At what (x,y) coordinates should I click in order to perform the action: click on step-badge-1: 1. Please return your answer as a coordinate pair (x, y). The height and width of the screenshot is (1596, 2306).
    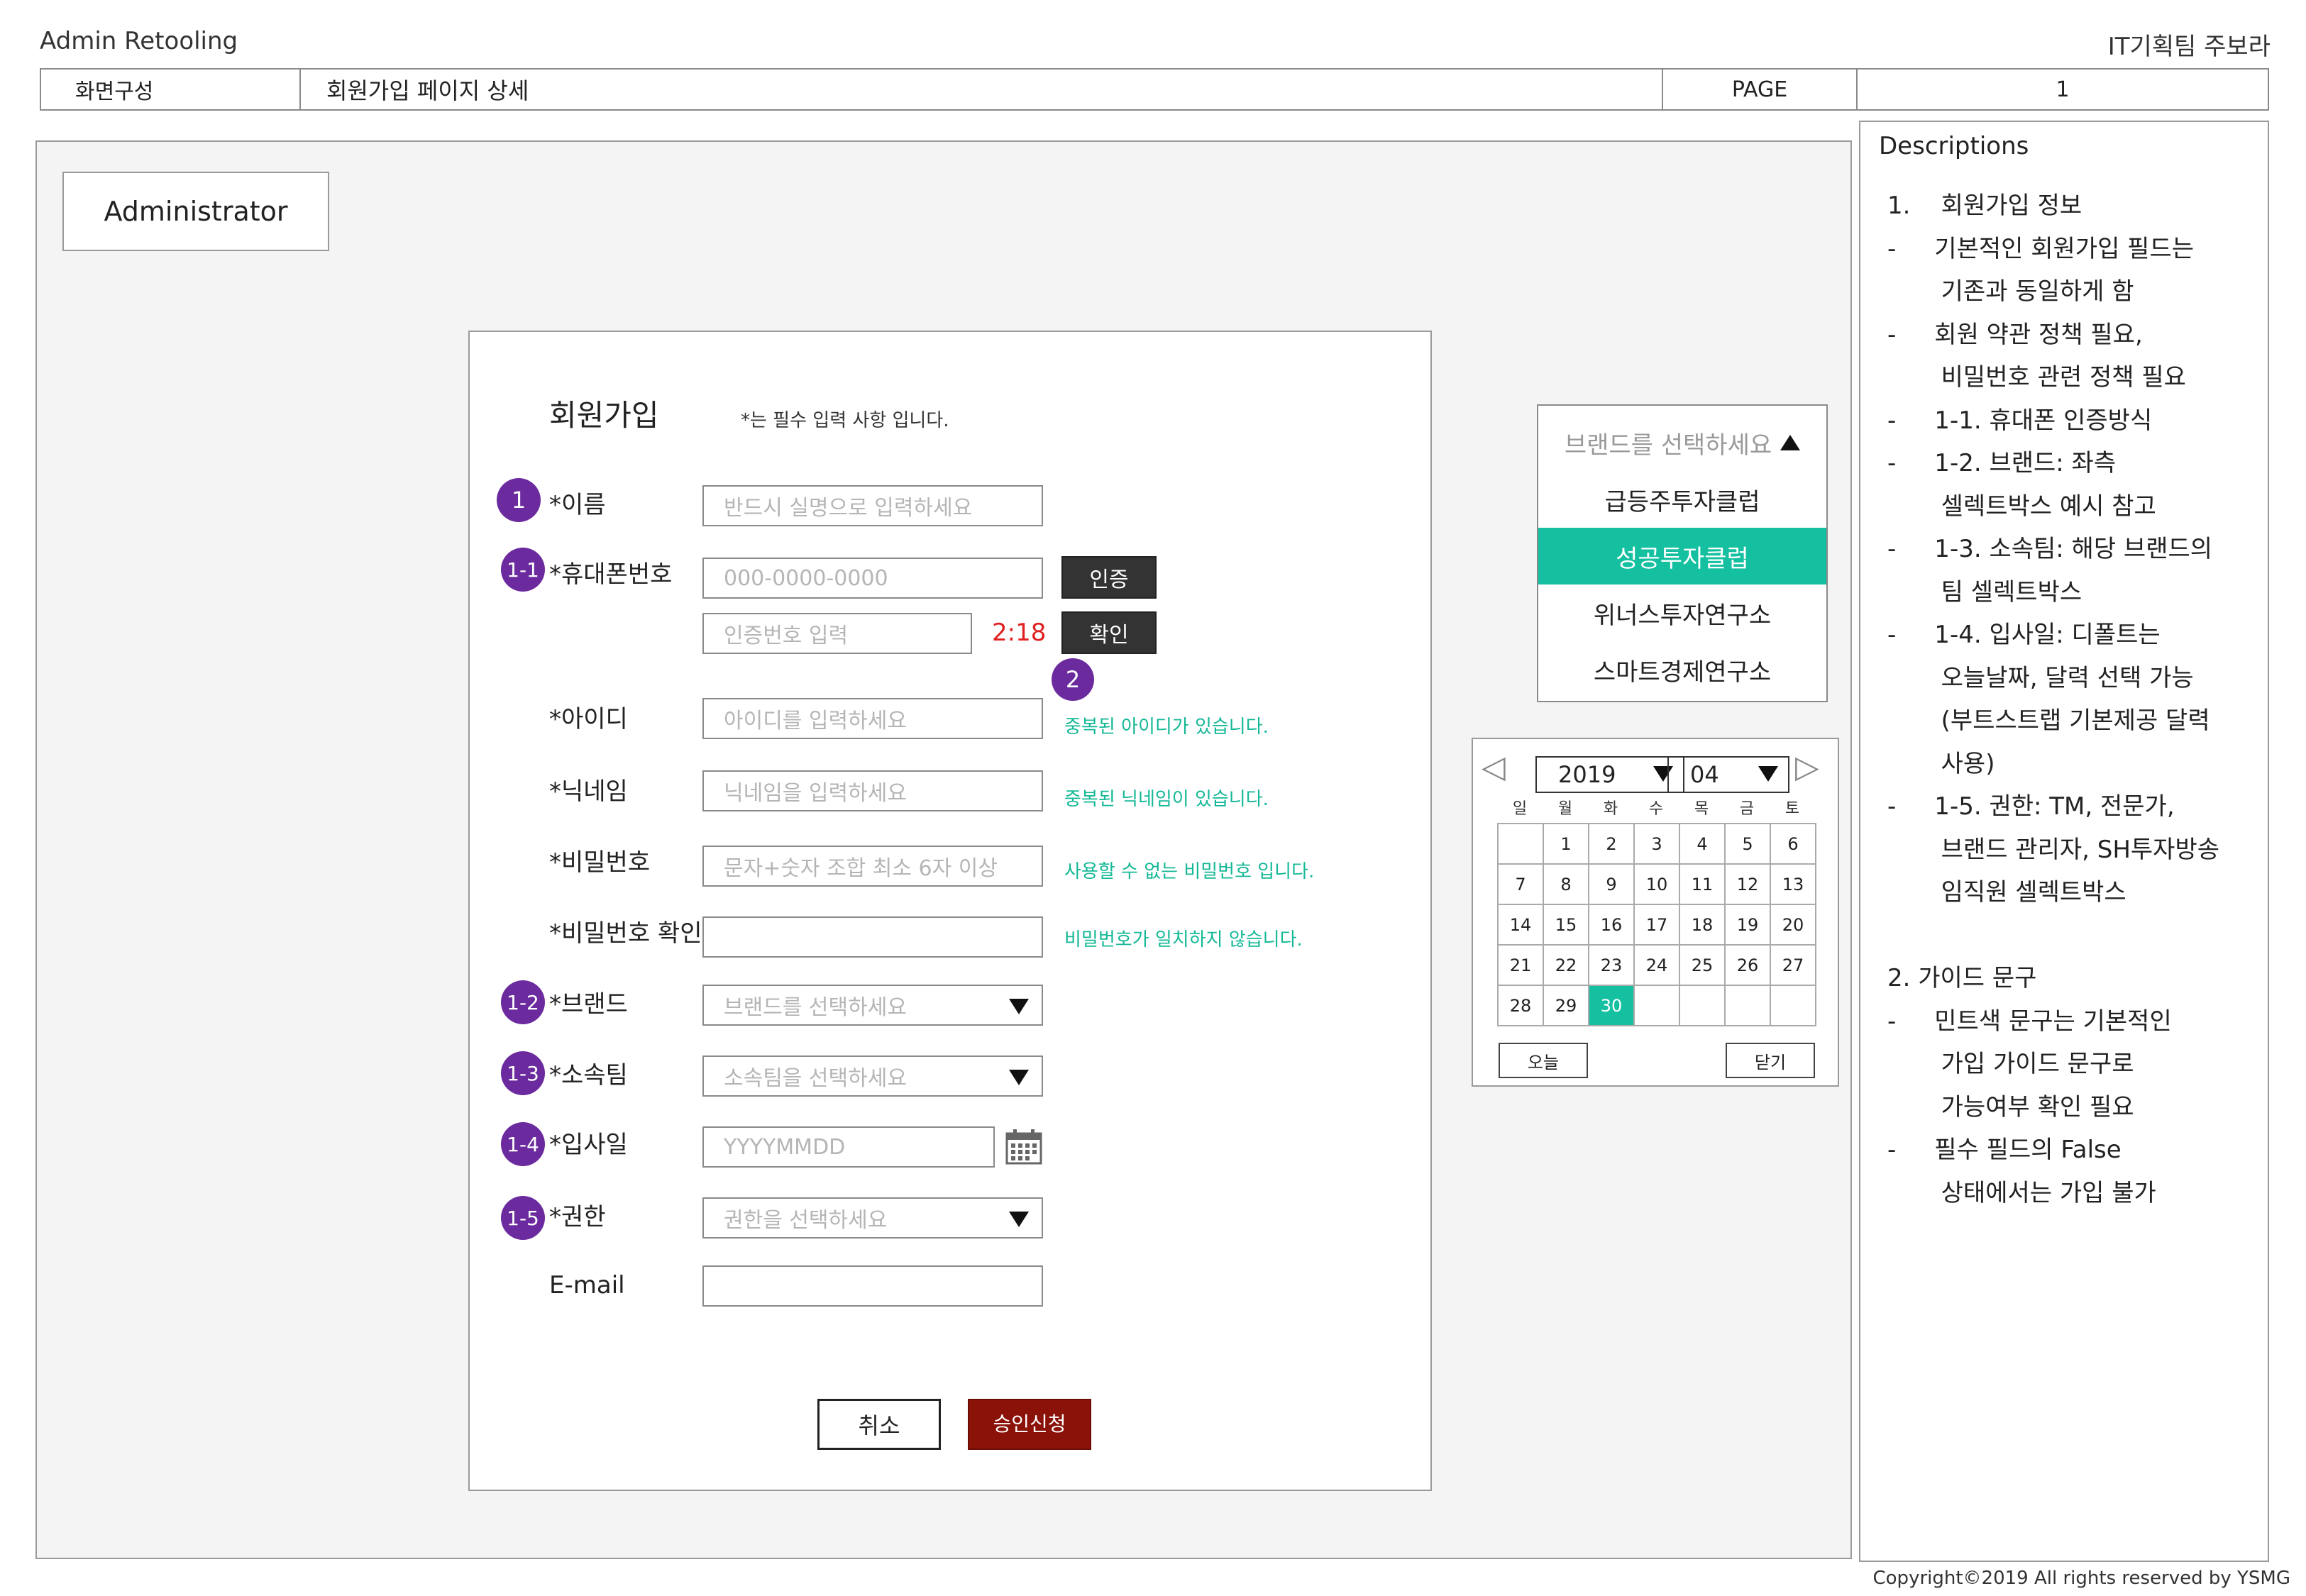
    Looking at the image, I should click on (519, 500).